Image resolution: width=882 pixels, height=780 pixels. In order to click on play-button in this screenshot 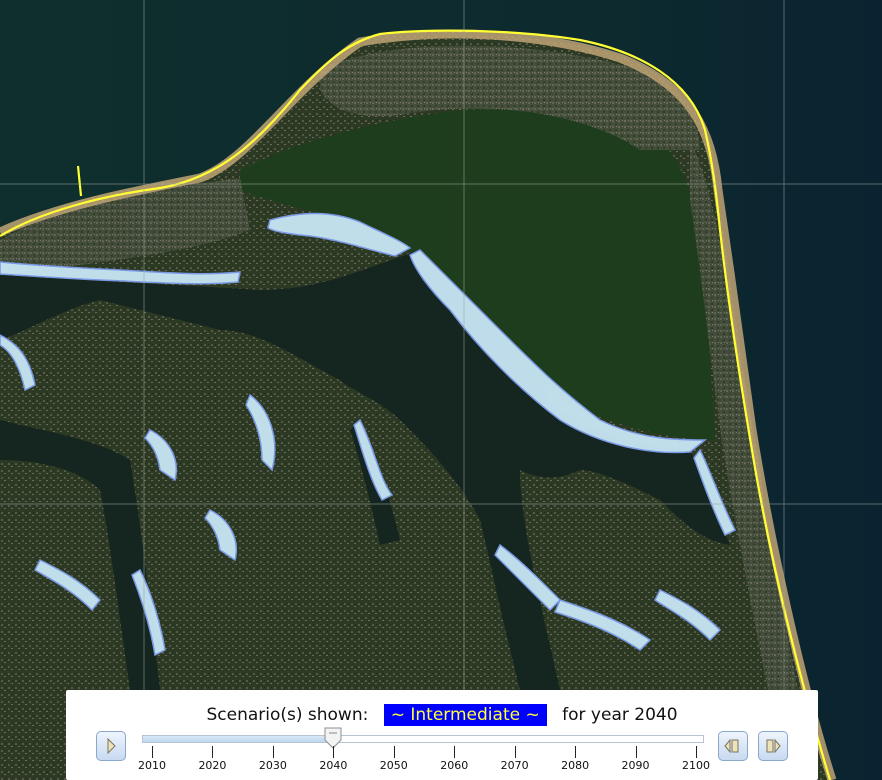, I will do `click(111, 746)`.